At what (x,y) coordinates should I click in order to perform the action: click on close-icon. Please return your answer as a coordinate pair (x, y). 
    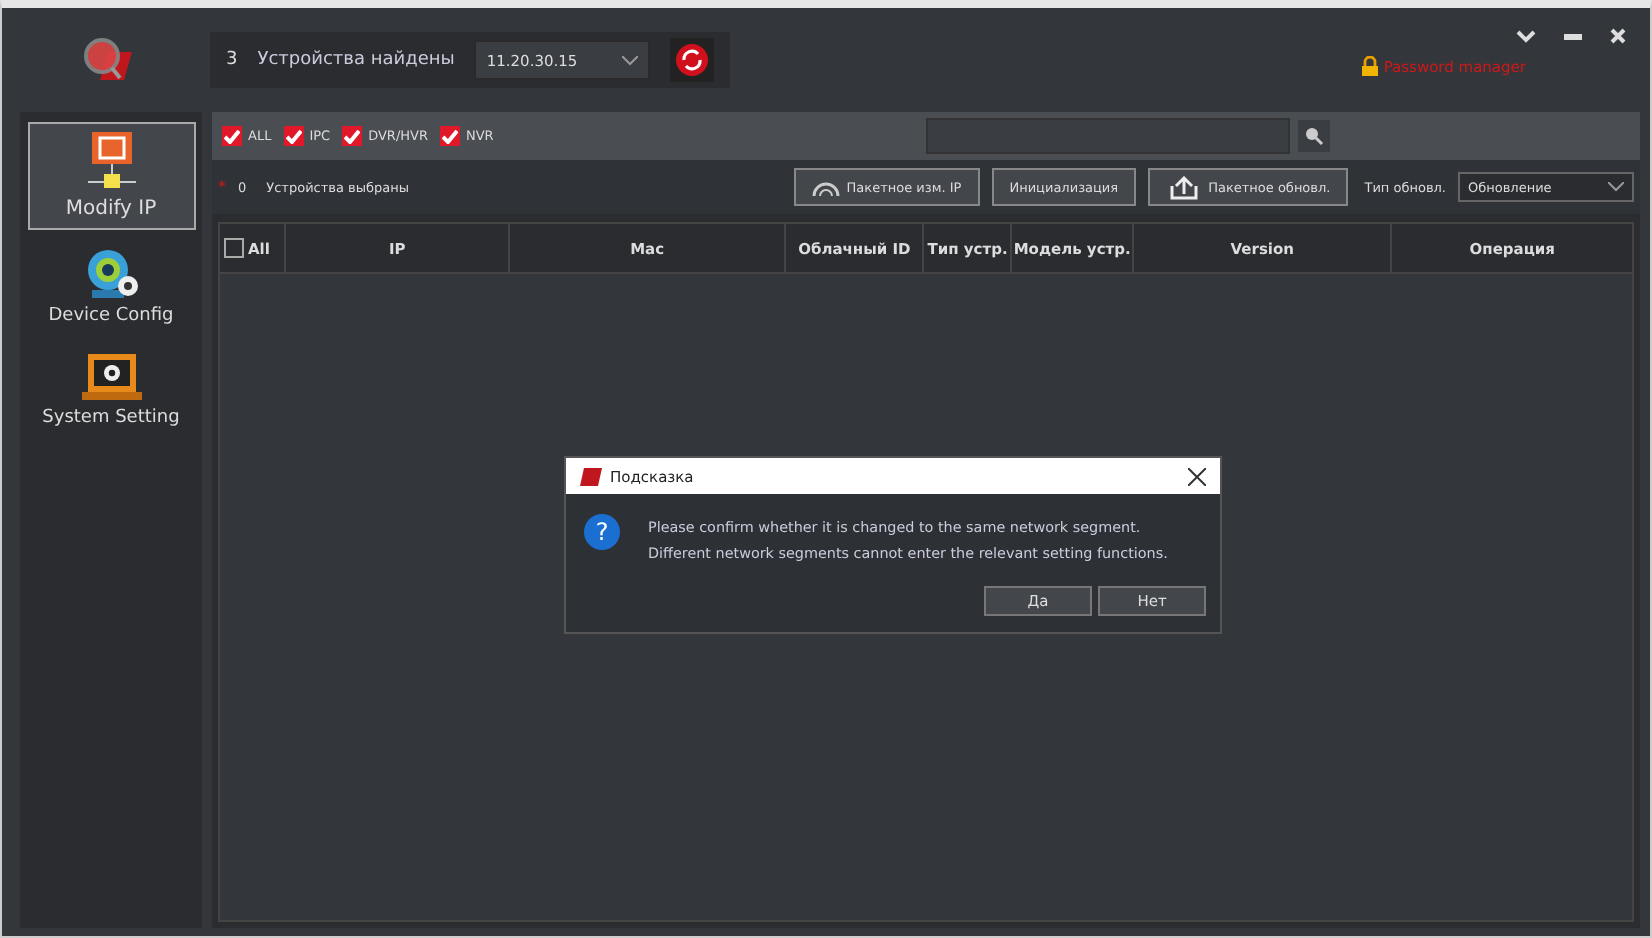
    Looking at the image, I should click on (1197, 476).